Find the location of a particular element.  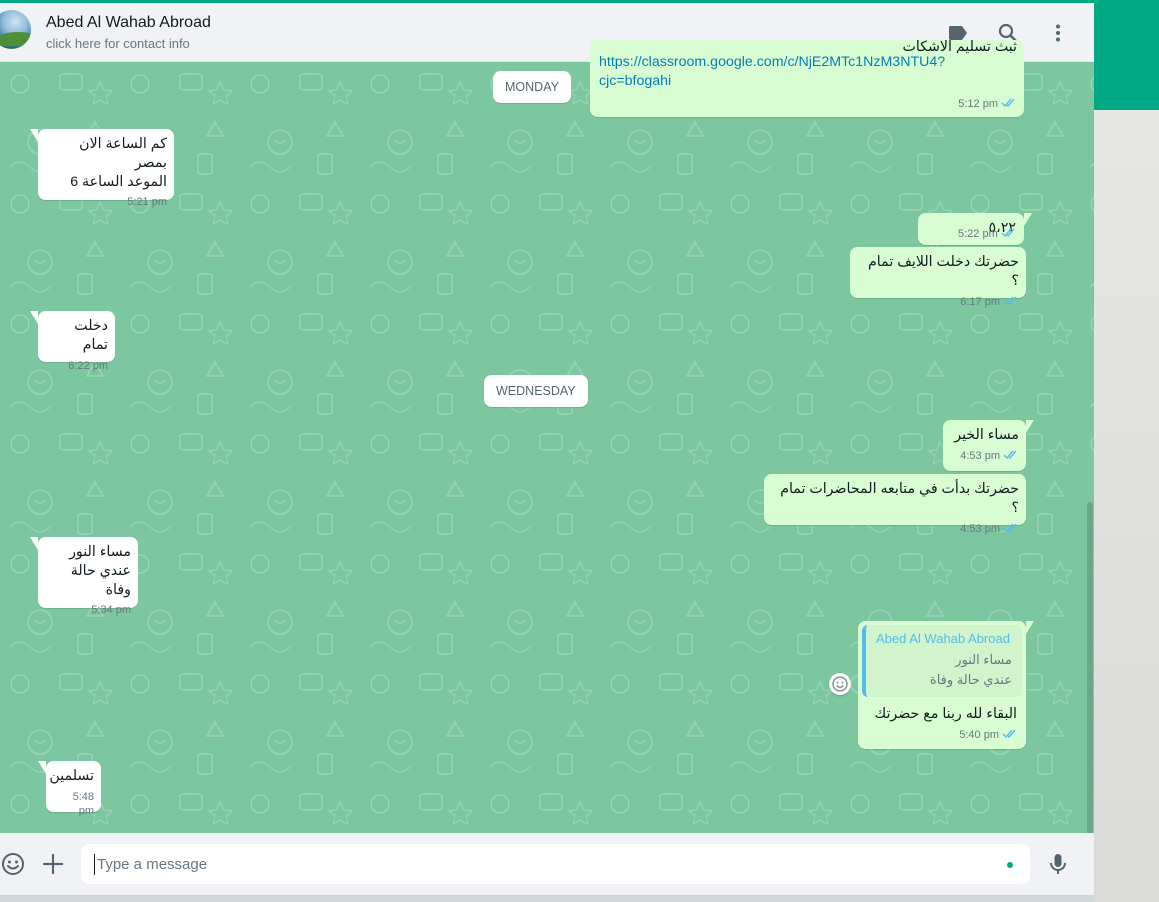

smiley-icon is located at coordinates (840, 684).